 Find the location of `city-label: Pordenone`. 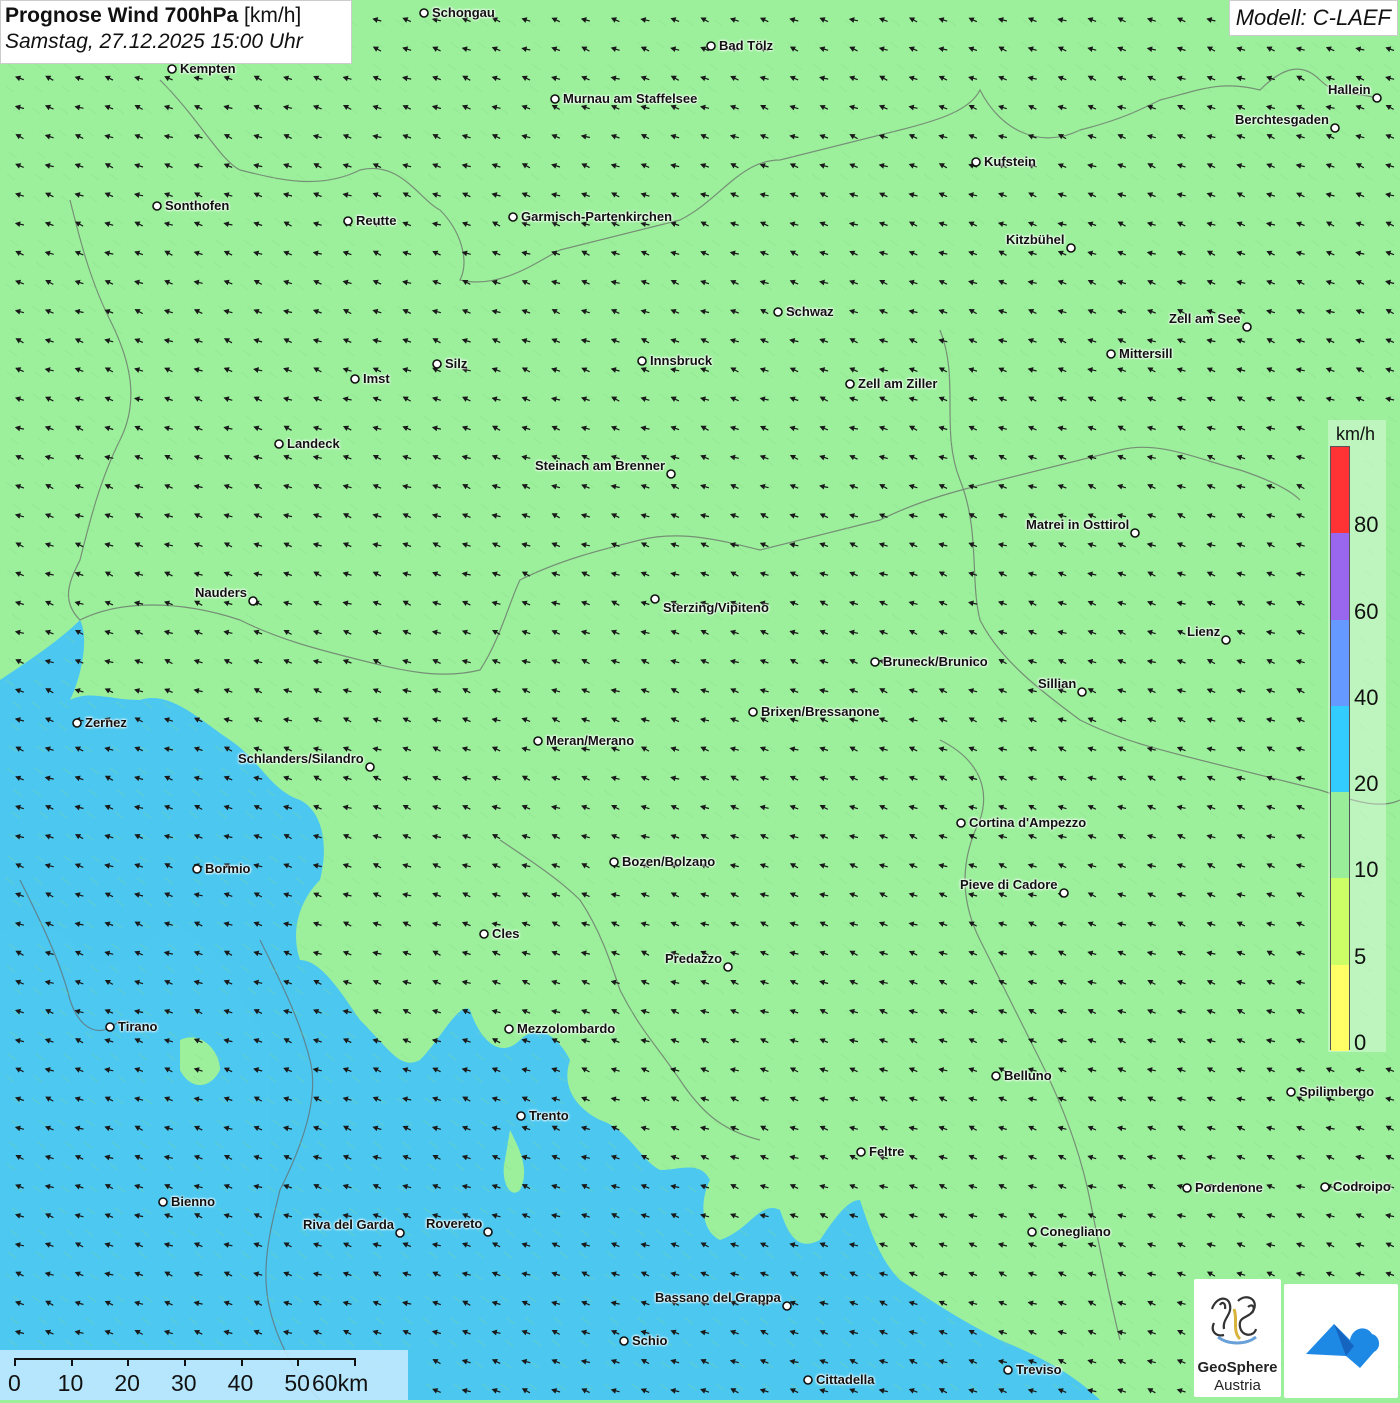

city-label: Pordenone is located at coordinates (1229, 1187).